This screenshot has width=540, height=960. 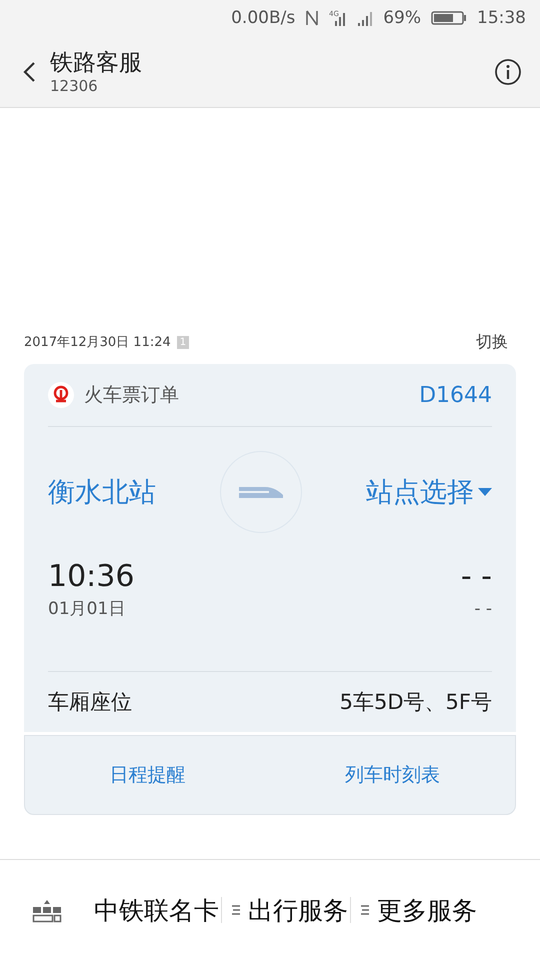 I want to click on arrival-date: - -, so click(x=483, y=609).